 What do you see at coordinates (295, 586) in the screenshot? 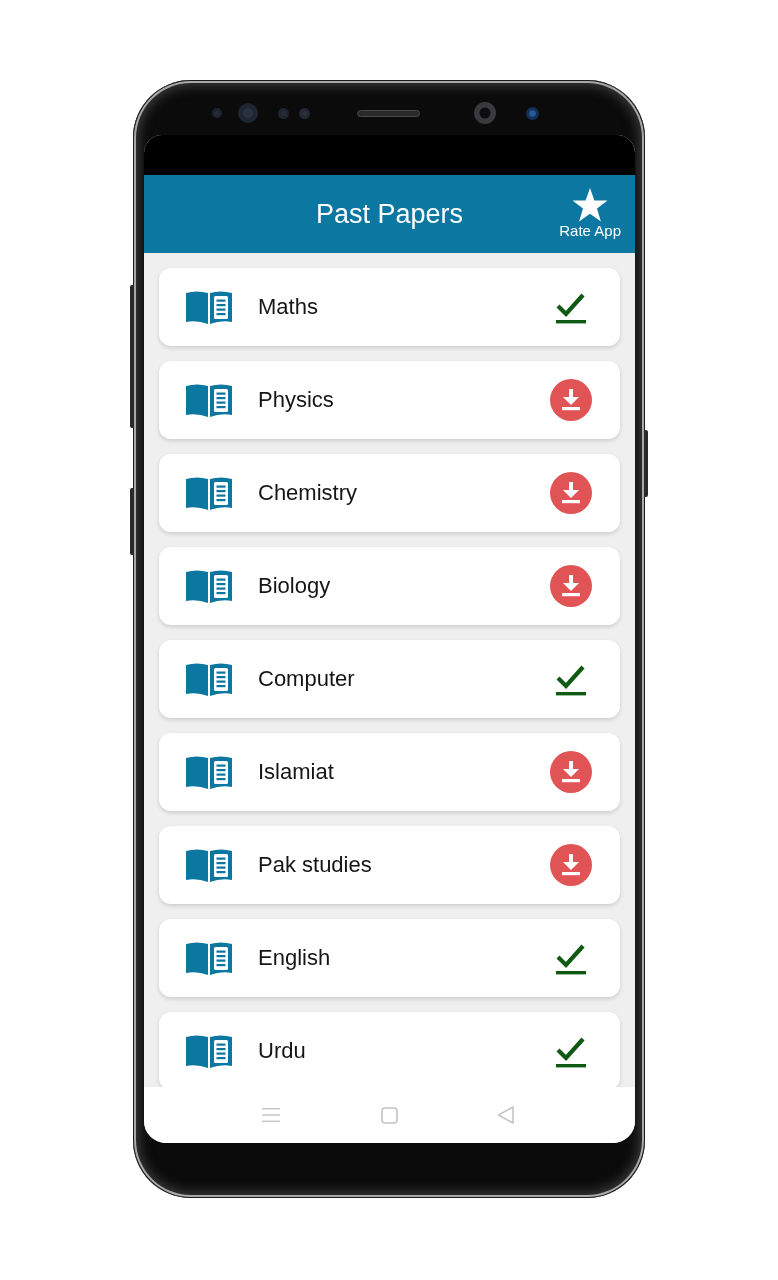
I see `subject-name: Biology` at bounding box center [295, 586].